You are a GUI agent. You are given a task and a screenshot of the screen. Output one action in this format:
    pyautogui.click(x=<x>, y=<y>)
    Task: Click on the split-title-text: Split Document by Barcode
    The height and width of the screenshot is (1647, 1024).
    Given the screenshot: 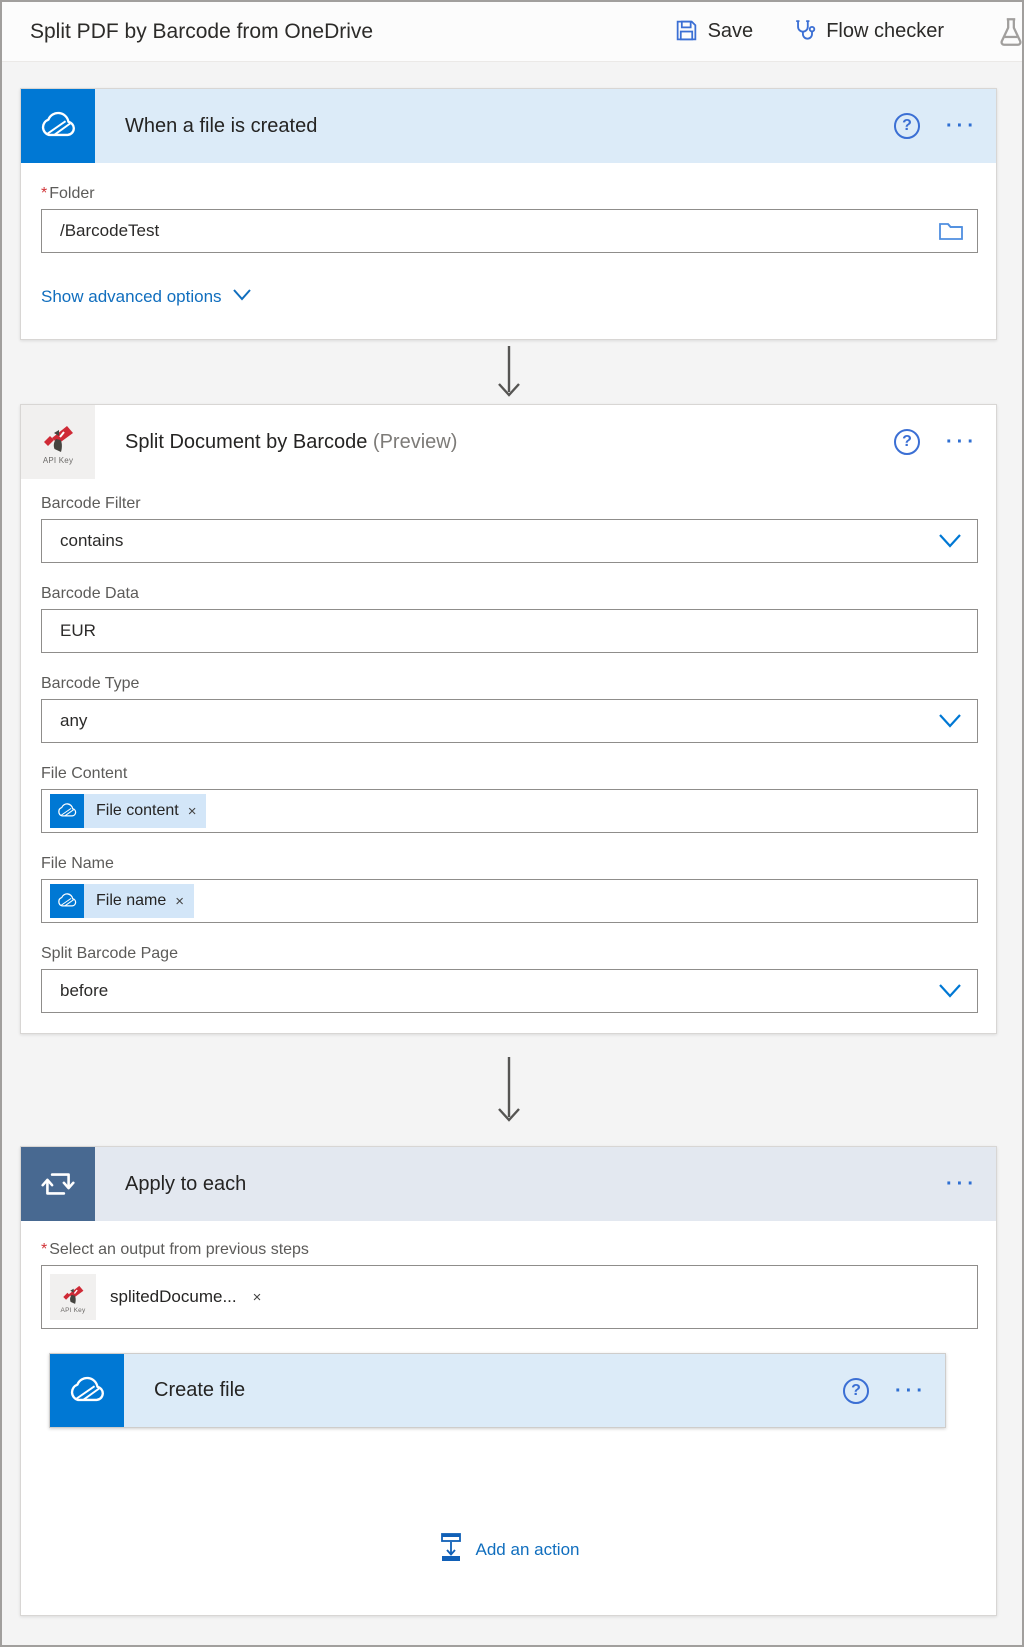 What is the action you would take?
    pyautogui.click(x=246, y=441)
    